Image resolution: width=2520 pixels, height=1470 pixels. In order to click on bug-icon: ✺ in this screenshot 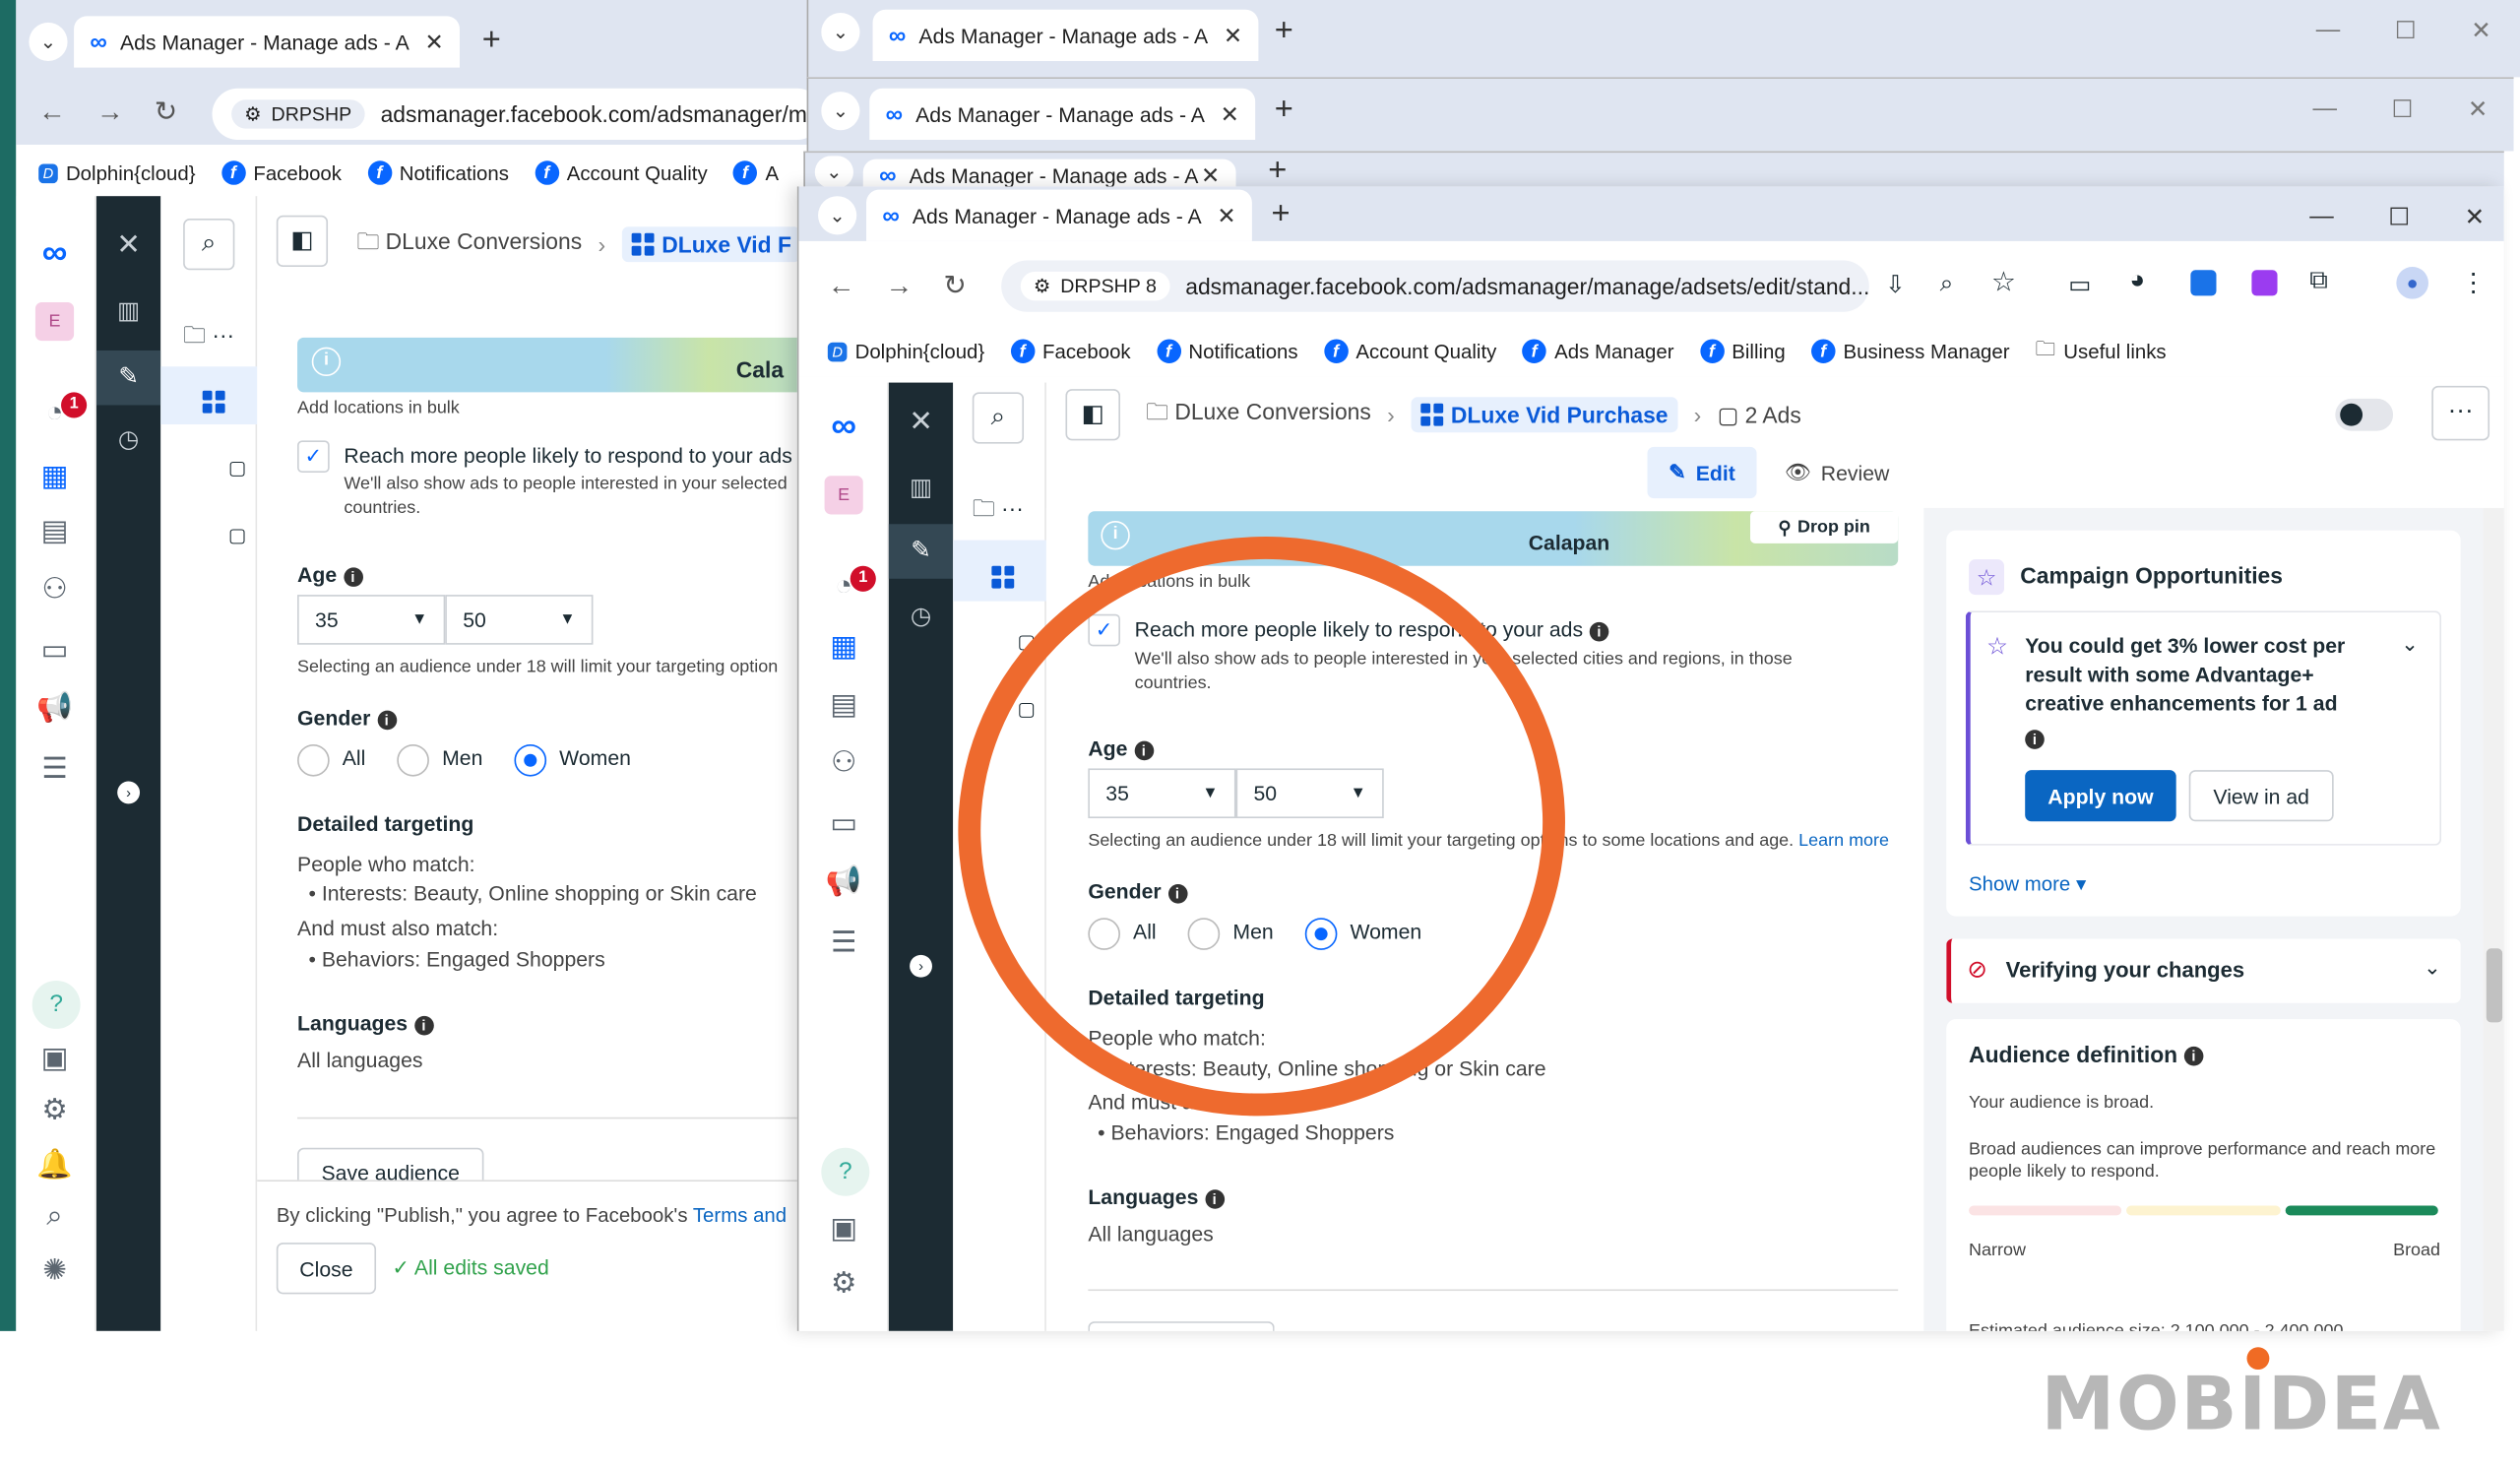, I will do `click(55, 1271)`.